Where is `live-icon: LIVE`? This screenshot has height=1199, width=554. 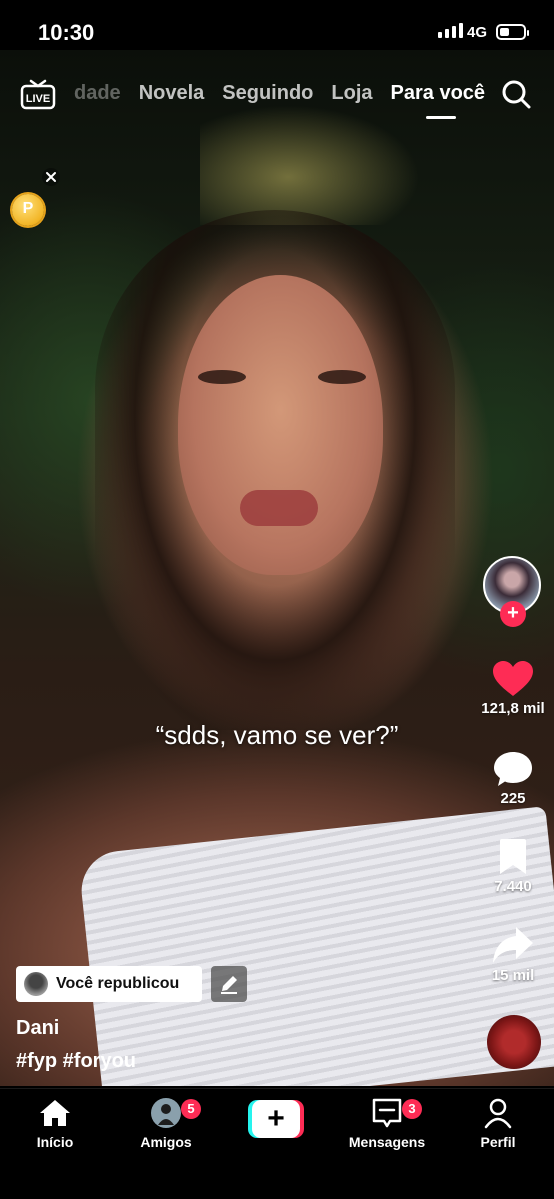 live-icon: LIVE is located at coordinates (38, 94).